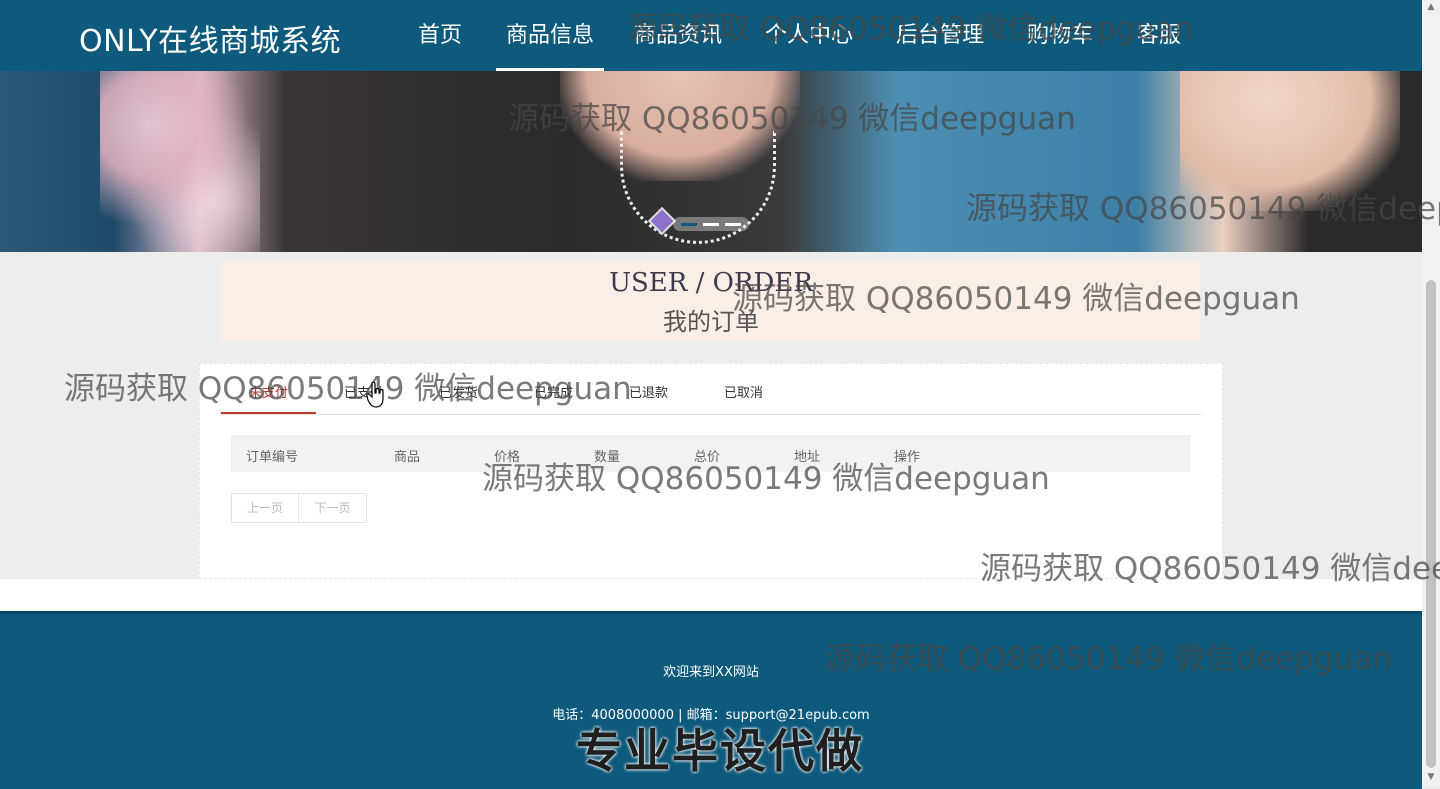 Image resolution: width=1440 pixels, height=789 pixels. Describe the element at coordinates (1203, 209) in the screenshot. I see `watermark-text: 源码获取 QQ86050149 微信deepg` at that location.